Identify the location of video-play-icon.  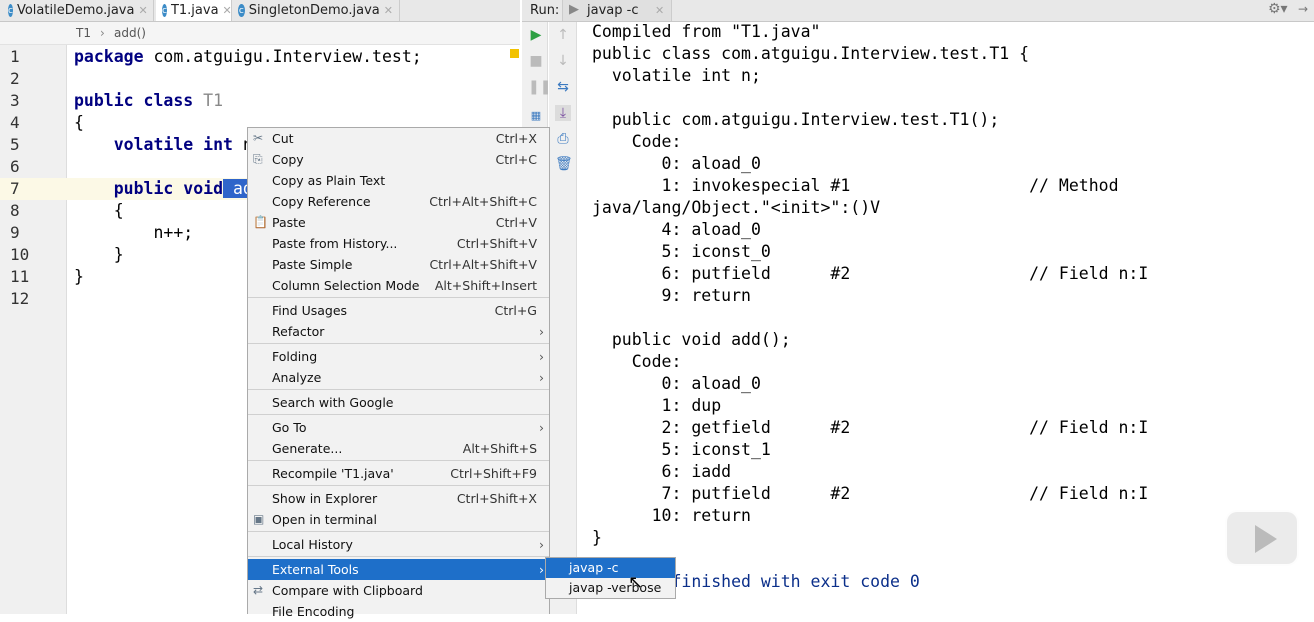
(1262, 538).